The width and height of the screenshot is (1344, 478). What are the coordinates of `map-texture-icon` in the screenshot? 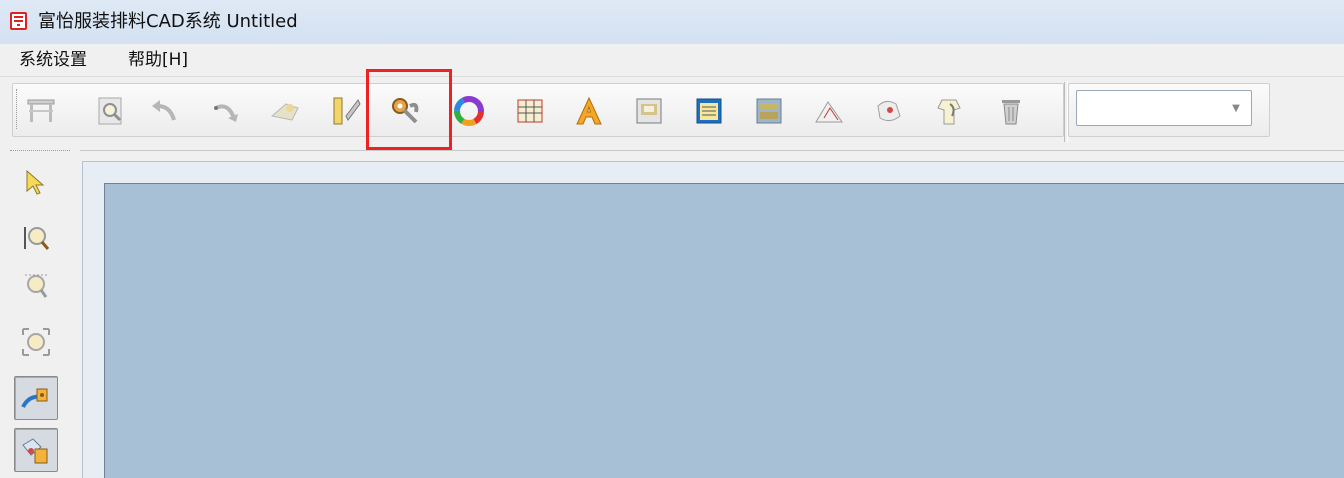 It's located at (769, 111).